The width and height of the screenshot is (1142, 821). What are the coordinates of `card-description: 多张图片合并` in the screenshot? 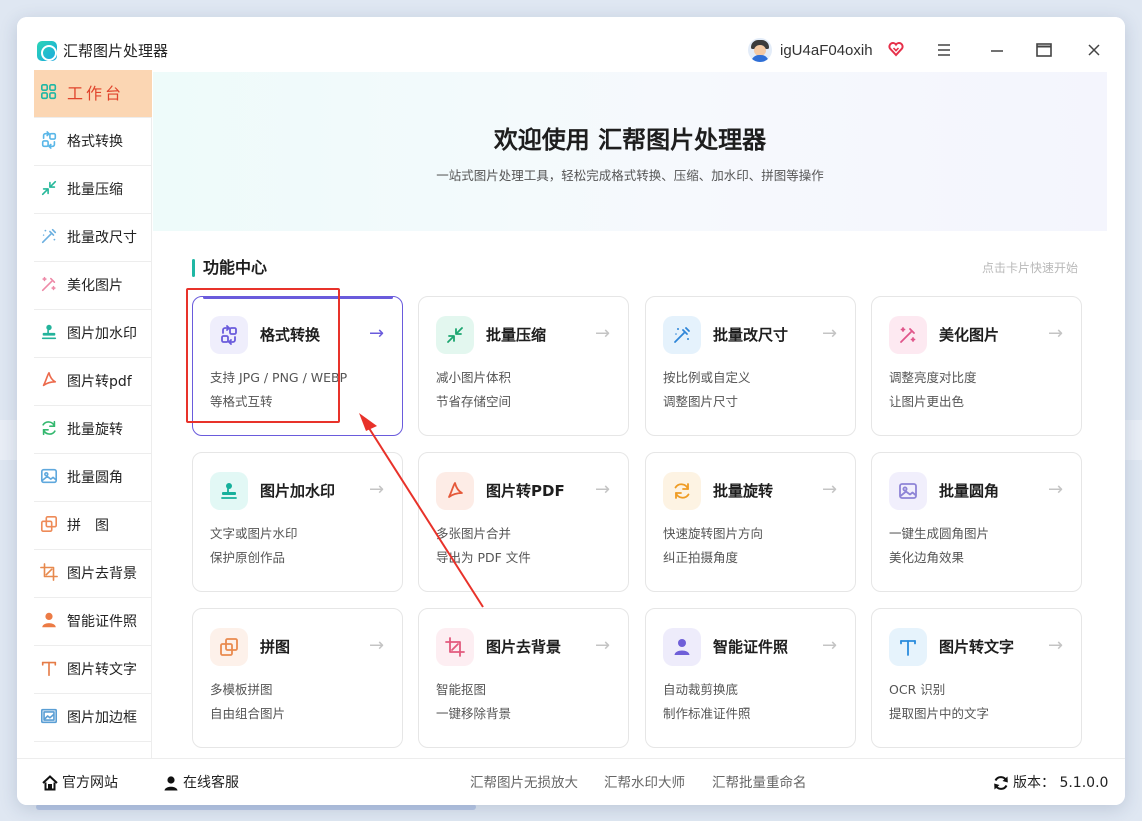 It's located at (474, 533).